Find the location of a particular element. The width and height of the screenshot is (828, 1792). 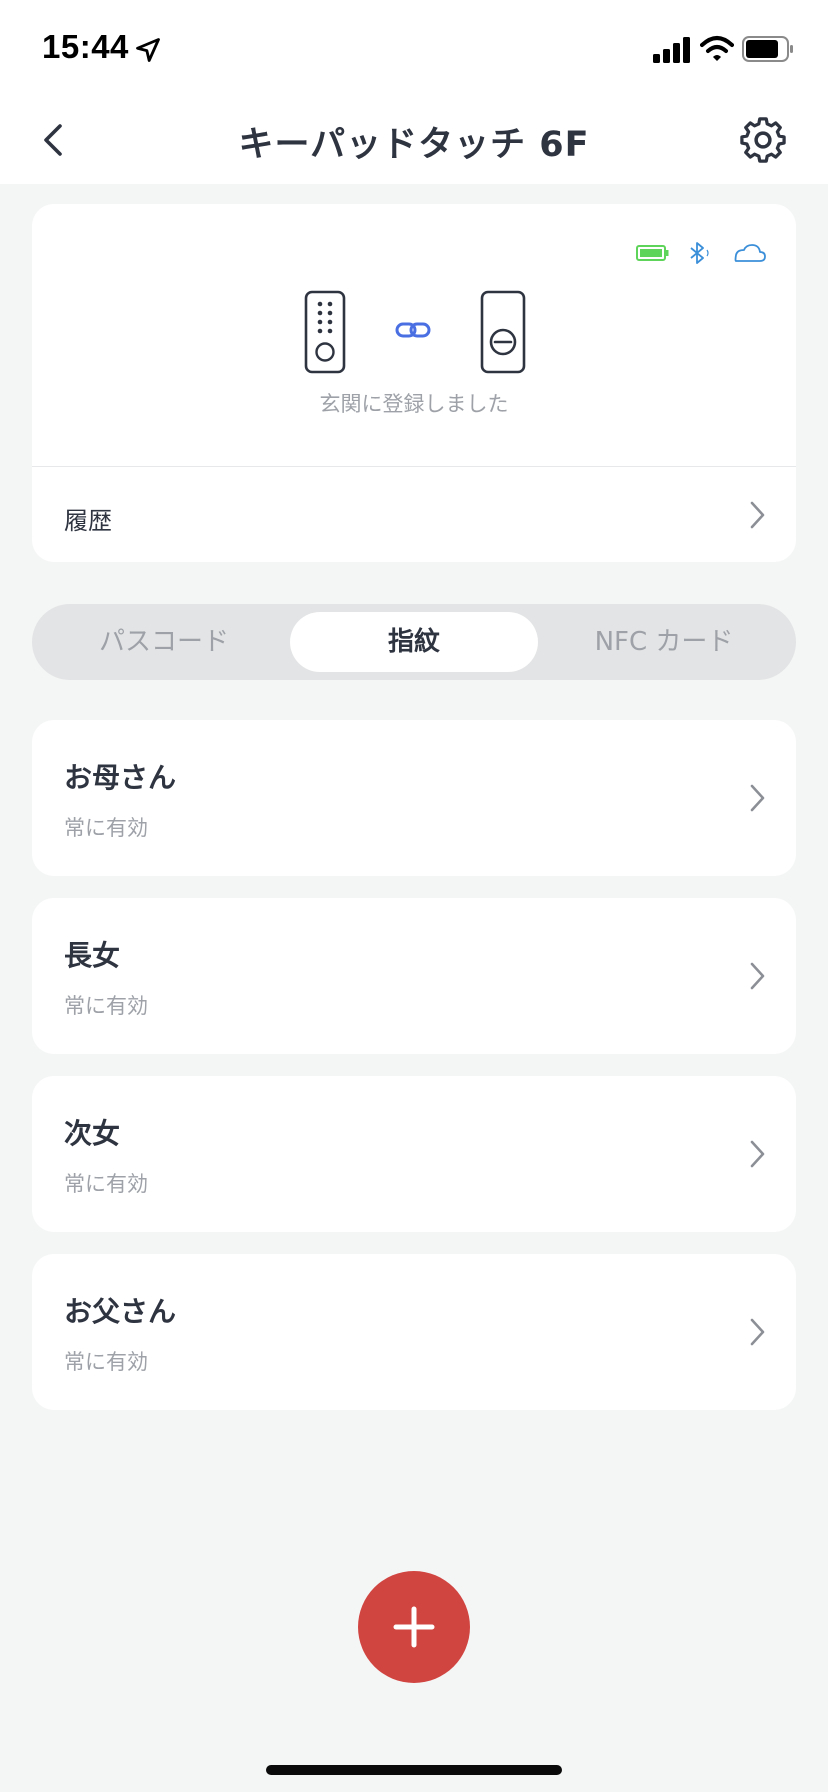

tab-passcode: パスコード is located at coordinates (164, 642).